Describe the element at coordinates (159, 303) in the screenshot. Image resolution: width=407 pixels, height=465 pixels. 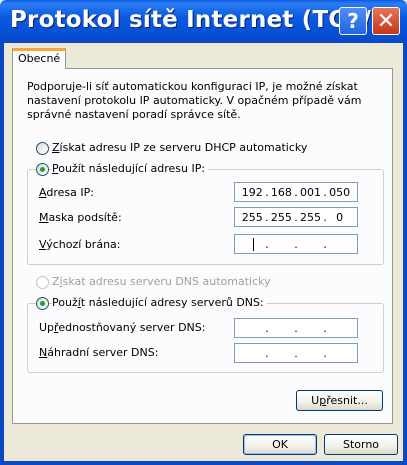
I see `radio-dns-manual-label: Použít následující adresy serverů DNS:` at that location.